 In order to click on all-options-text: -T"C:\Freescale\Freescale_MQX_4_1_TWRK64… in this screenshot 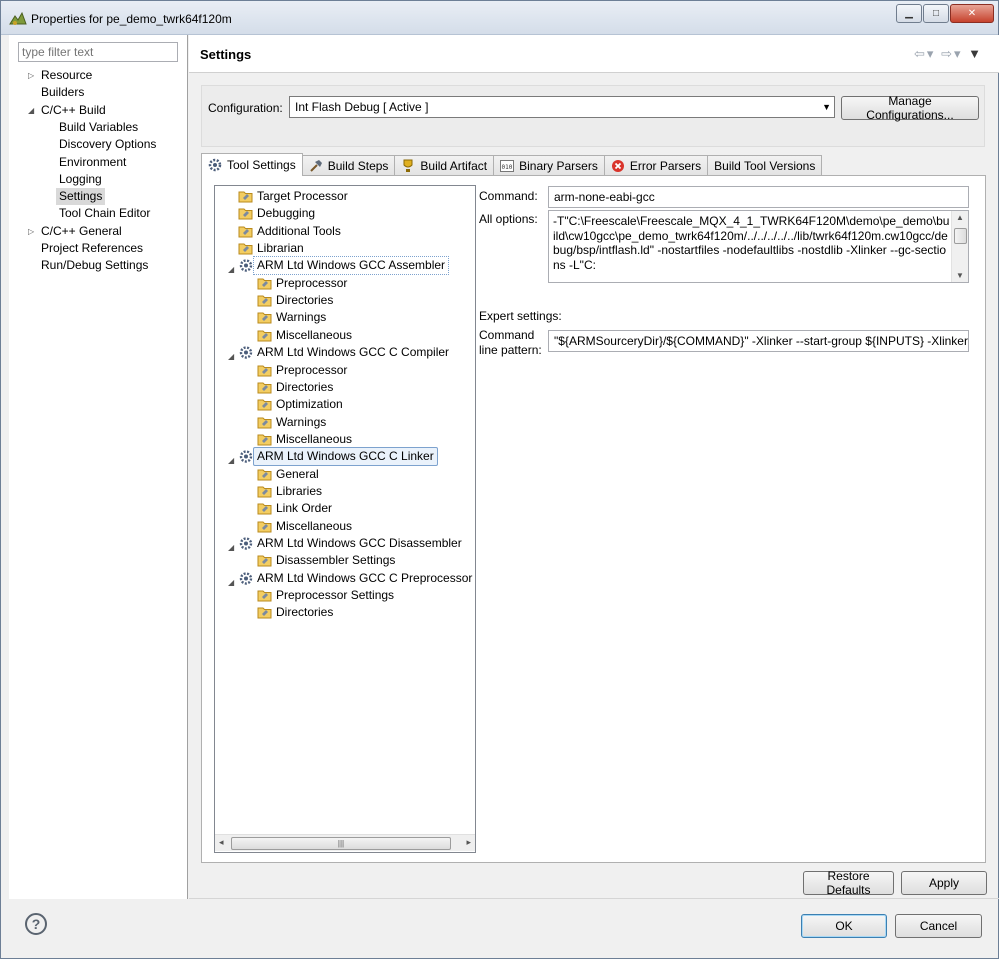, I will do `click(751, 243)`.